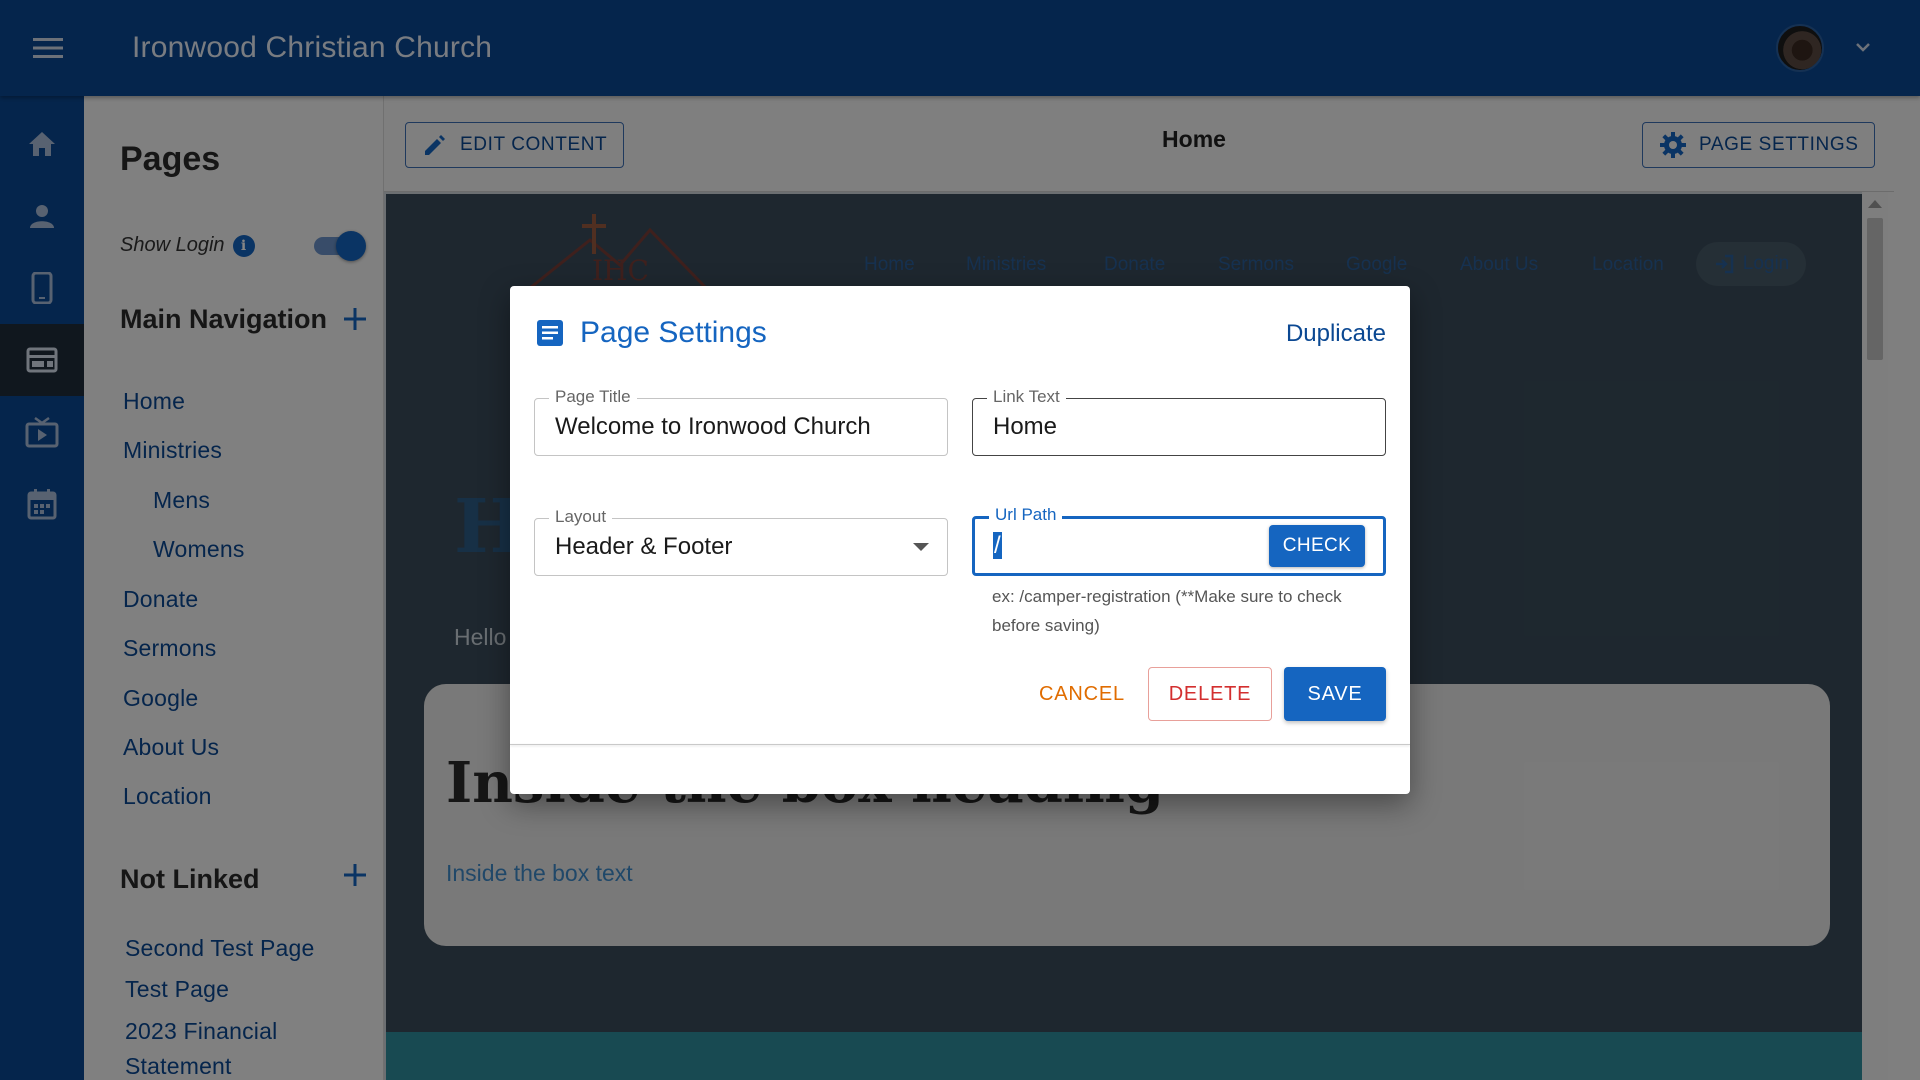  Describe the element at coordinates (1026, 397) in the screenshot. I see `link-text-label: Link Text` at that location.